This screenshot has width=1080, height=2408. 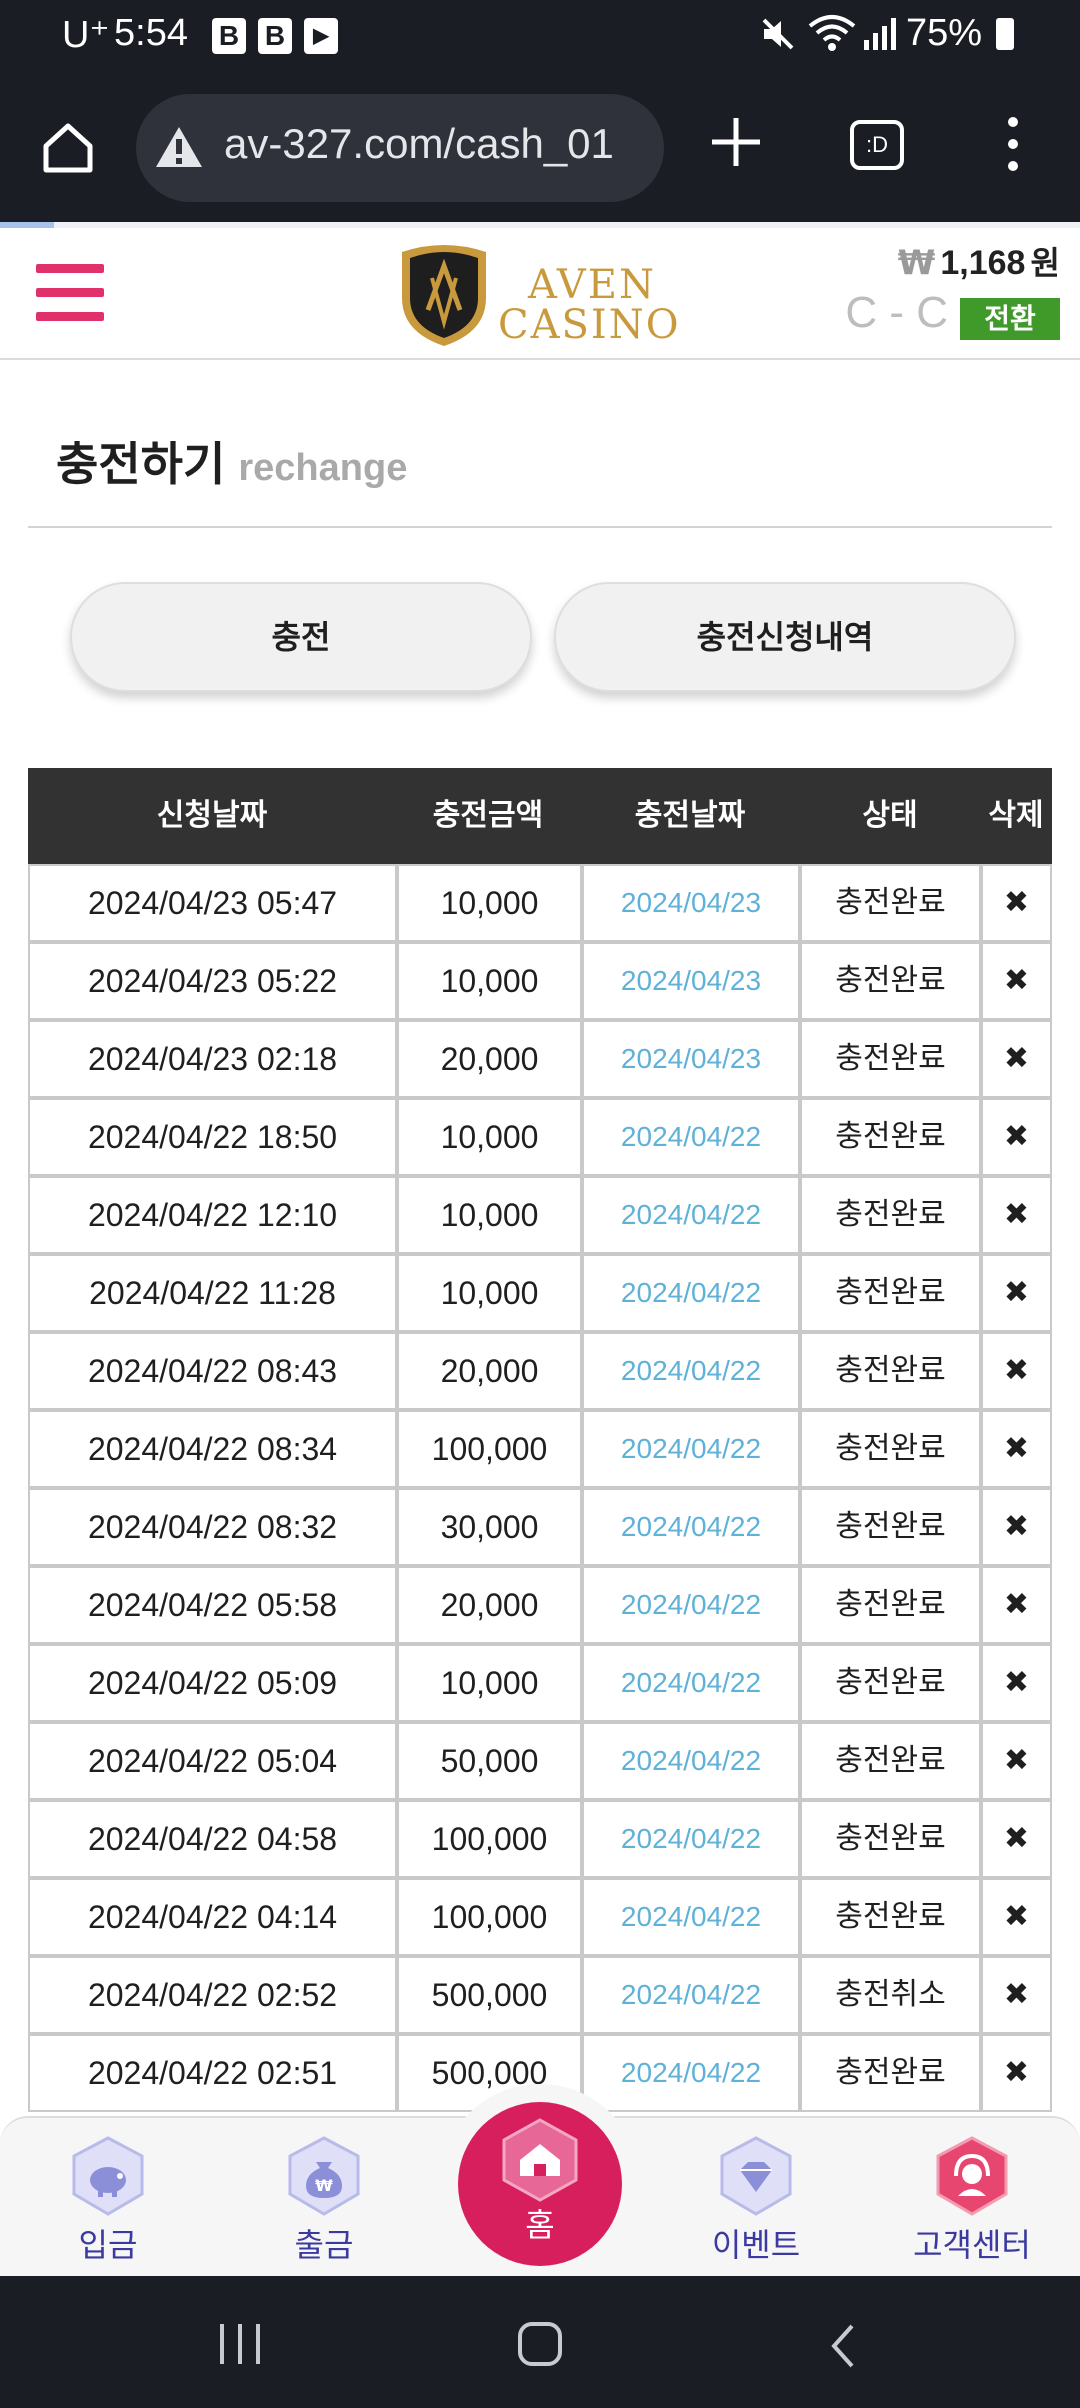 I want to click on cell-request-date: 2024/04/22 08:43, so click(x=212, y=1371).